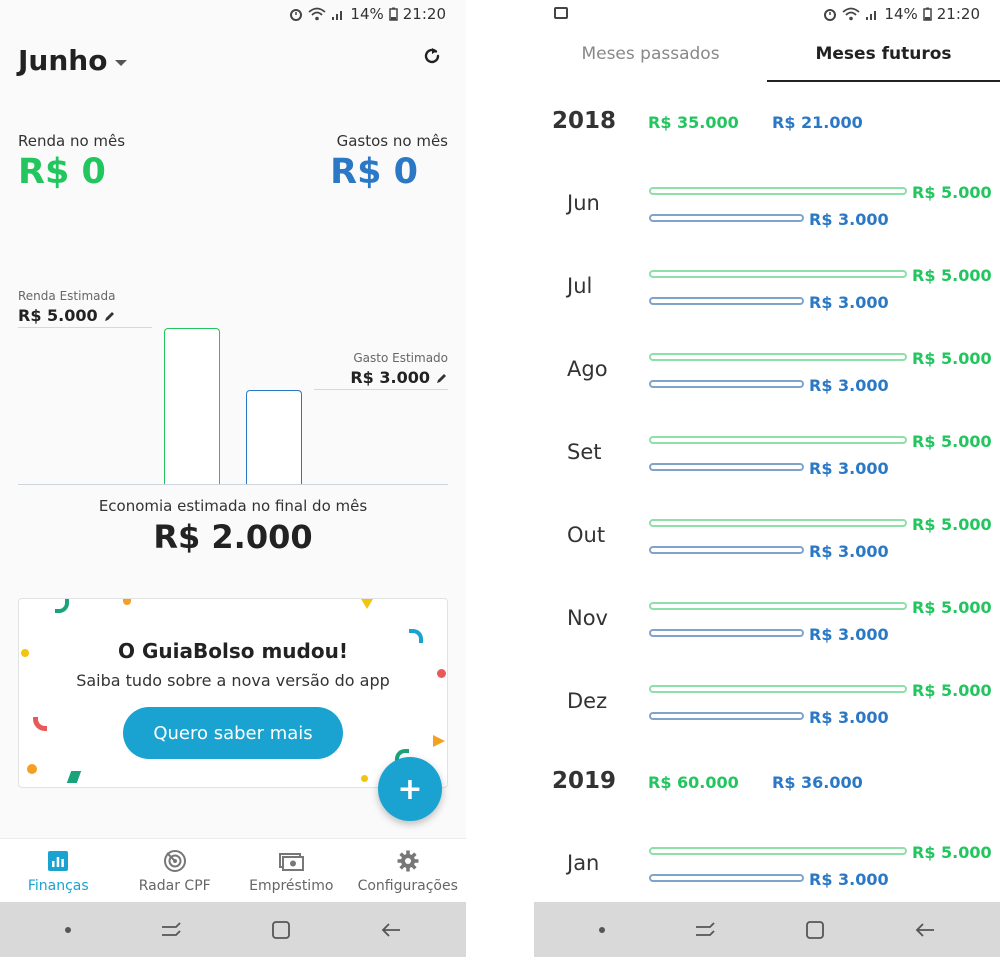  Describe the element at coordinates (767, 379) in the screenshot. I see `month-row: Ago R$ 5.000 R$ 3.000` at that location.